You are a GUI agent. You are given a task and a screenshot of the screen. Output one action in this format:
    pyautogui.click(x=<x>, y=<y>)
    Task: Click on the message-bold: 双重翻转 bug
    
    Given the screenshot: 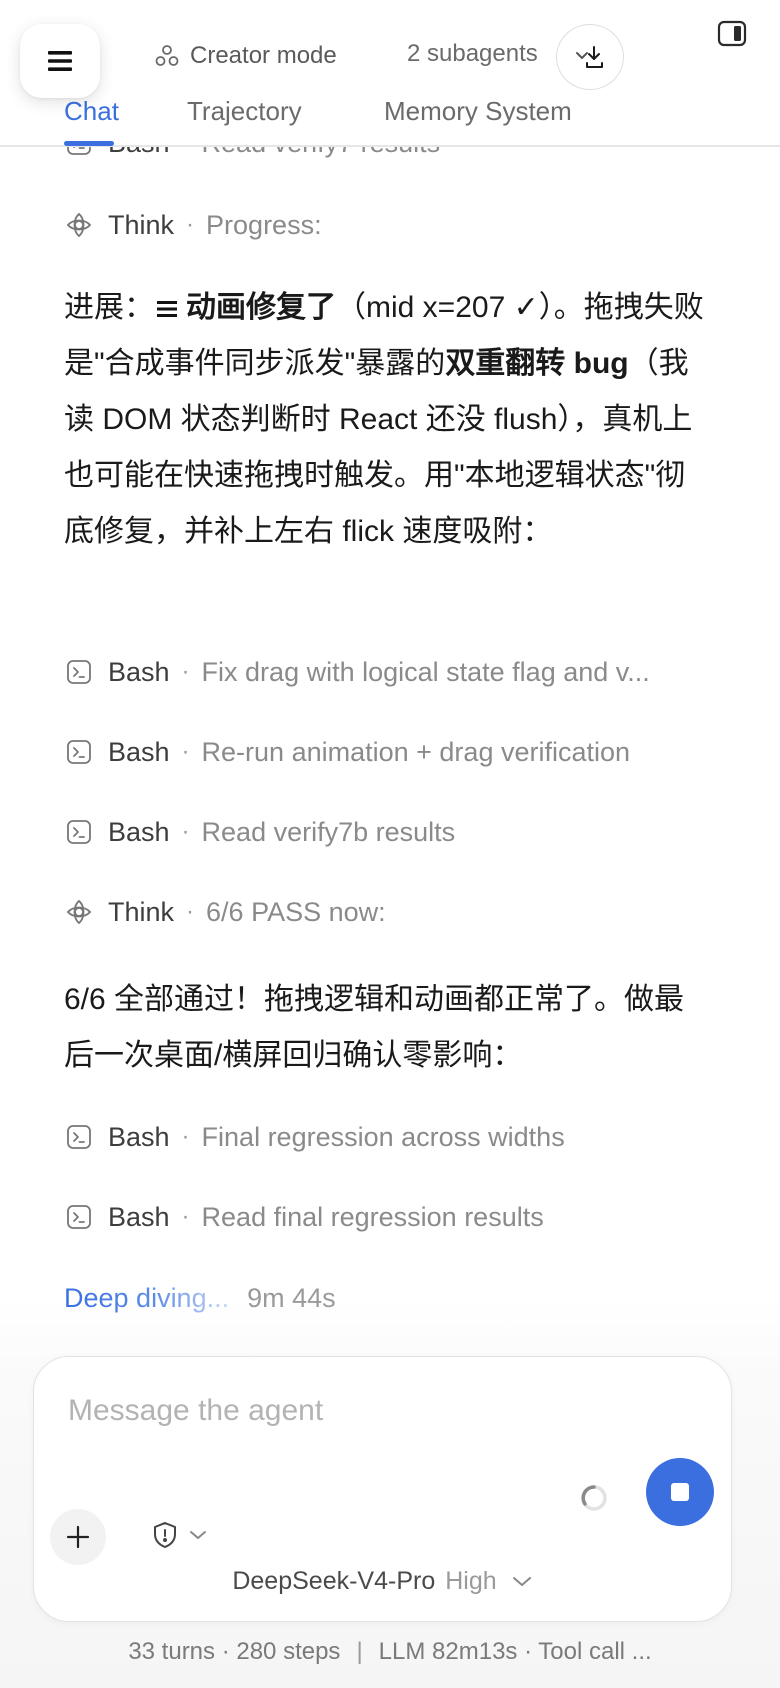 What is the action you would take?
    pyautogui.click(x=537, y=363)
    